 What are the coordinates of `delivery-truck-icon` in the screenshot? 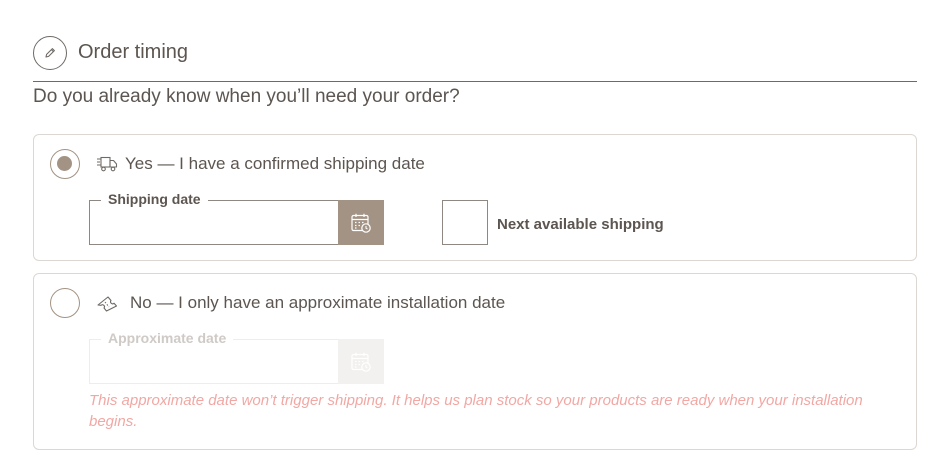 It's located at (107, 164).